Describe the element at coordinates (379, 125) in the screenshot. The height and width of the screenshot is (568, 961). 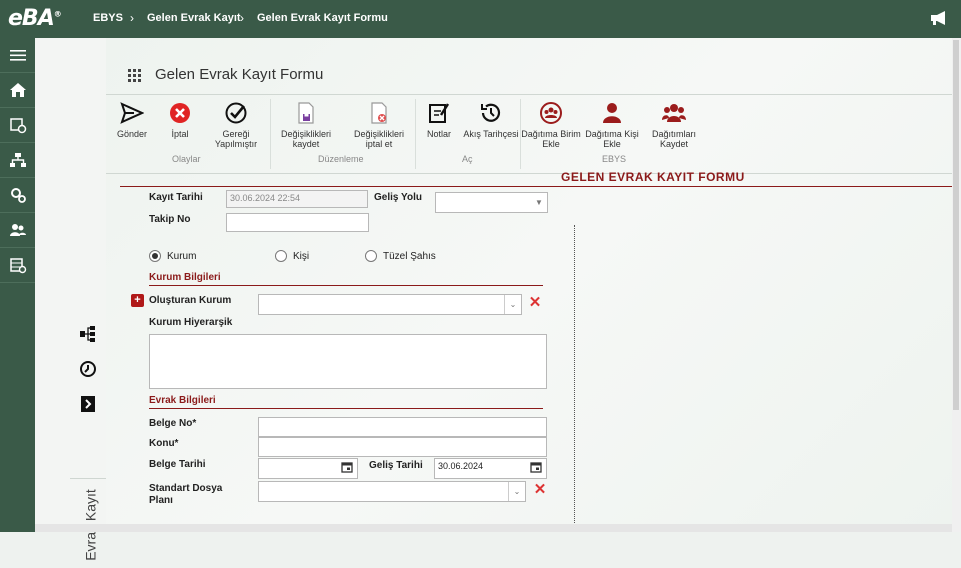
I see `discard-changes-button: Değişiklikleri iptal et` at that location.